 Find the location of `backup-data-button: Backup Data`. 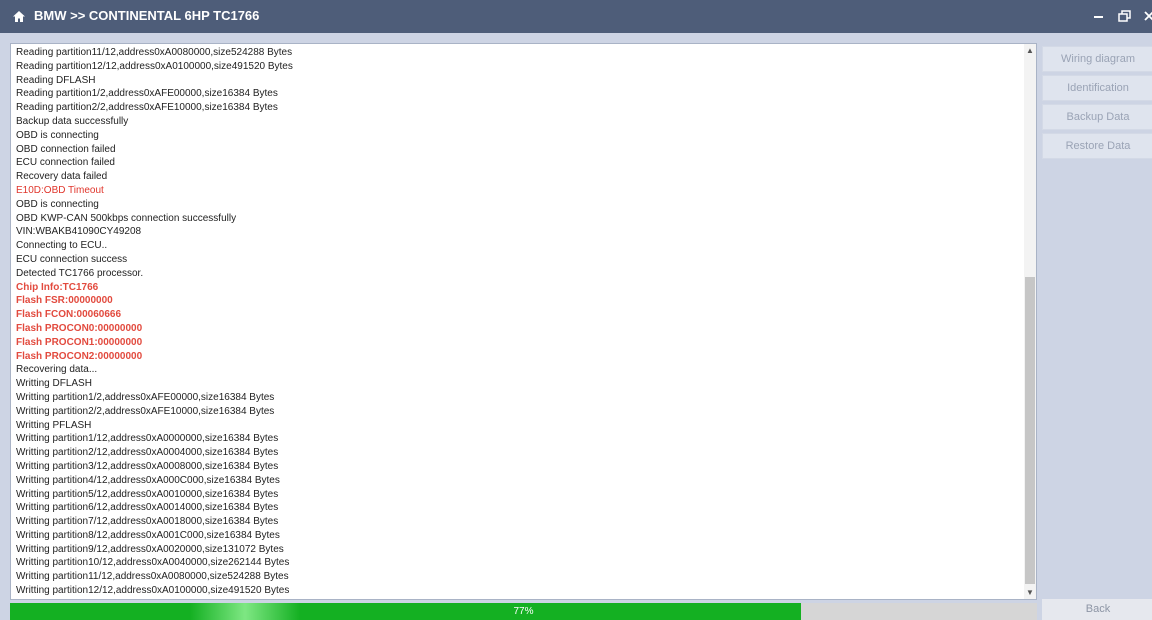

backup-data-button: Backup Data is located at coordinates (1097, 117).